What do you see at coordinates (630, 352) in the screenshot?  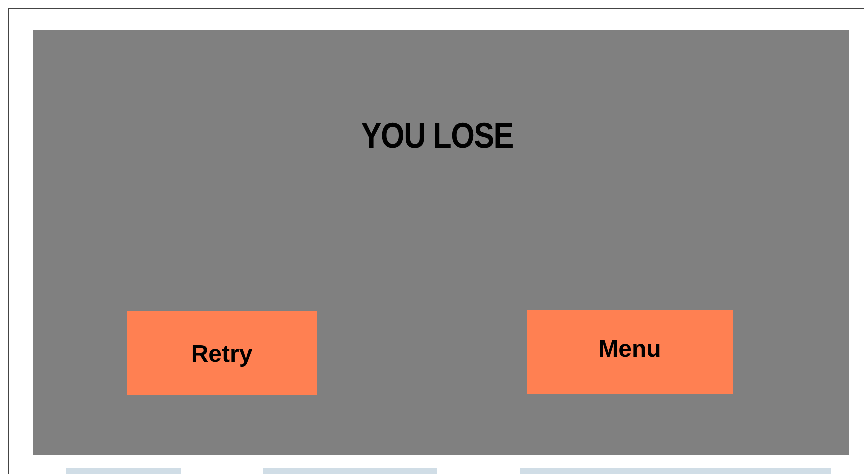 I see `menu-button: Menu` at bounding box center [630, 352].